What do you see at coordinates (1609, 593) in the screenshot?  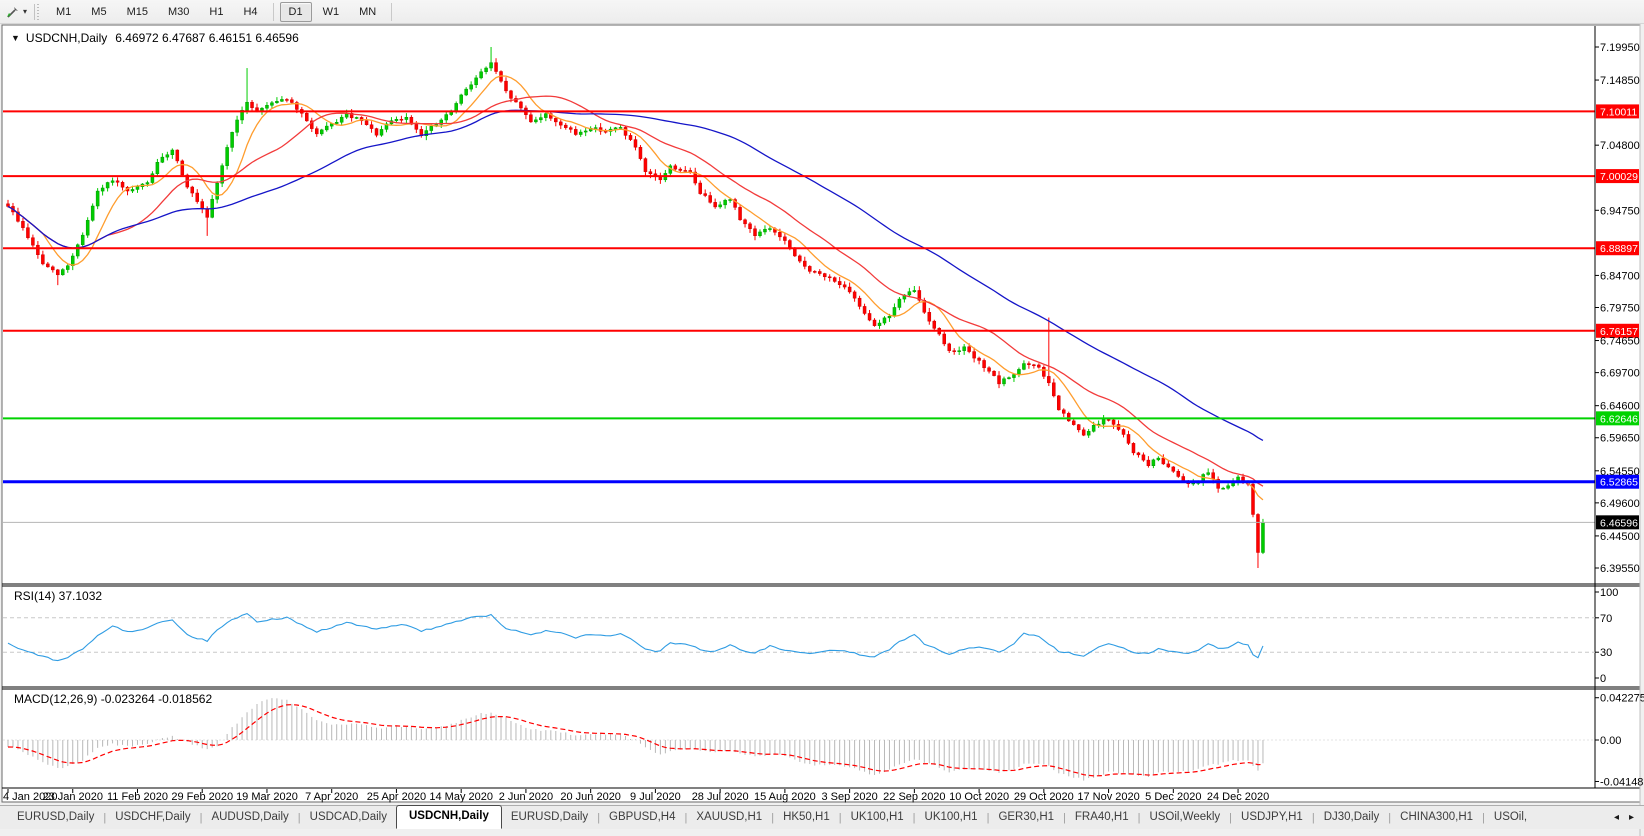 I see `svg-text: 100` at bounding box center [1609, 593].